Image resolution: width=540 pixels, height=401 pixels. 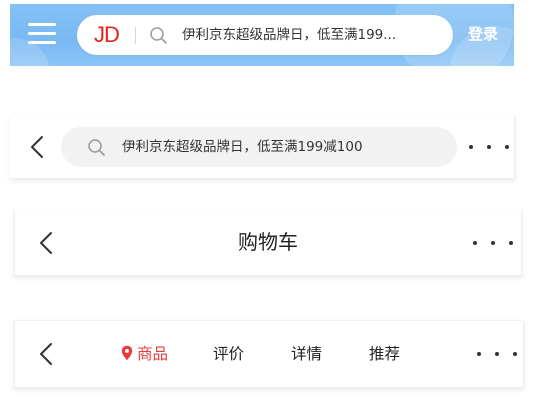 I want to click on search-header-bar: 伊利京东超级品牌日，低至满199减100, so click(x=262, y=147).